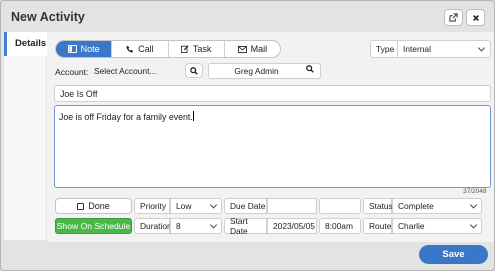  Describe the element at coordinates (437, 226) in the screenshot. I see `route-select: Charlie` at that location.